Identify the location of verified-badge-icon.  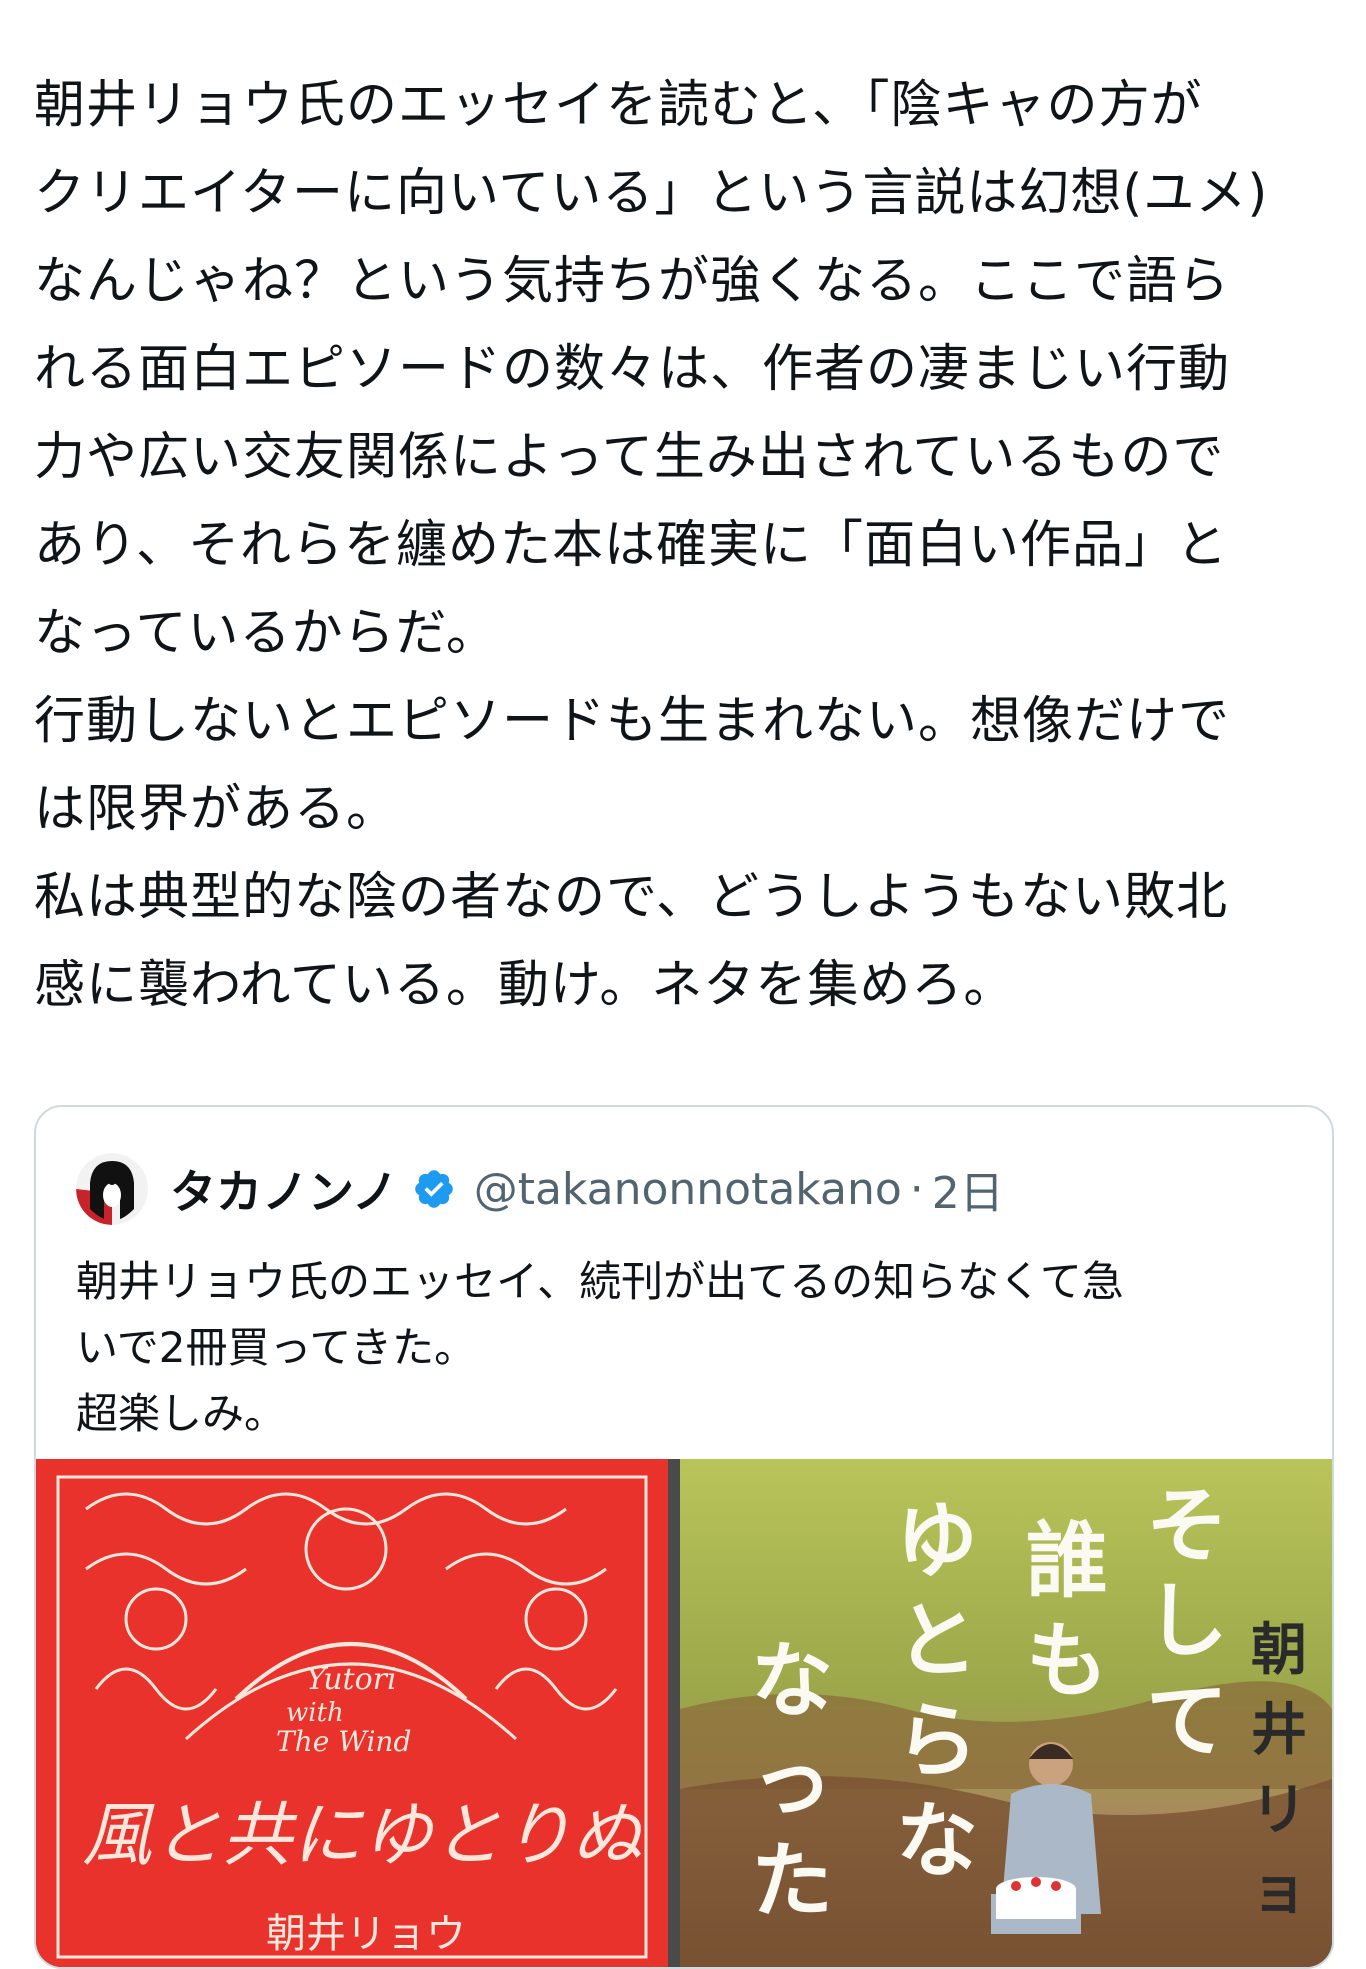
(433, 1189).